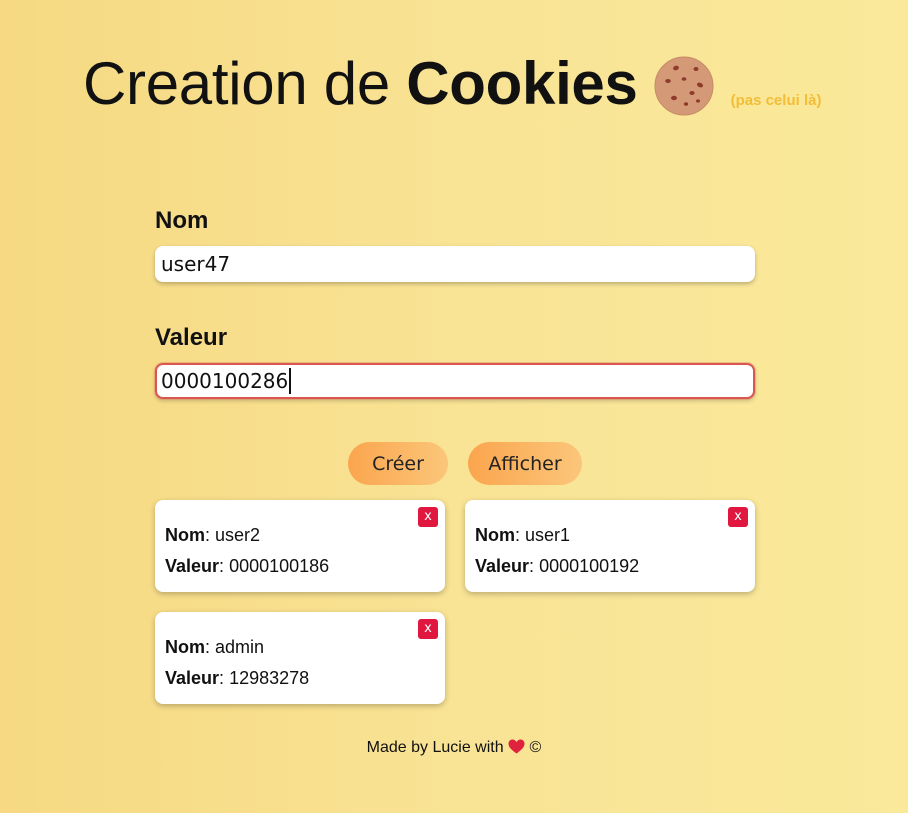 The image size is (908, 813). I want to click on cookie-name-row: Nom: admin, so click(215, 647).